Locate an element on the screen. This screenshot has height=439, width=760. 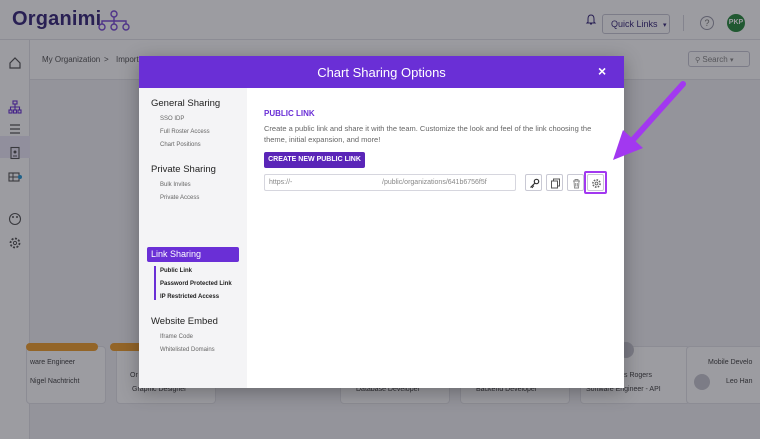
key-icon is located at coordinates (535, 183).